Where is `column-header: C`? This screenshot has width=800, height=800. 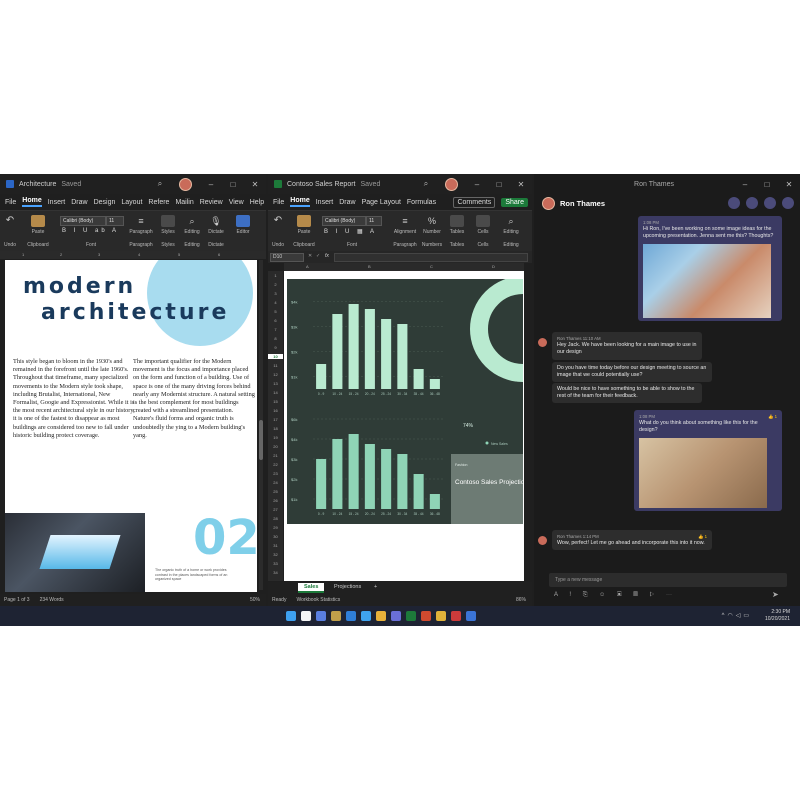
column-header: C is located at coordinates (431, 266).